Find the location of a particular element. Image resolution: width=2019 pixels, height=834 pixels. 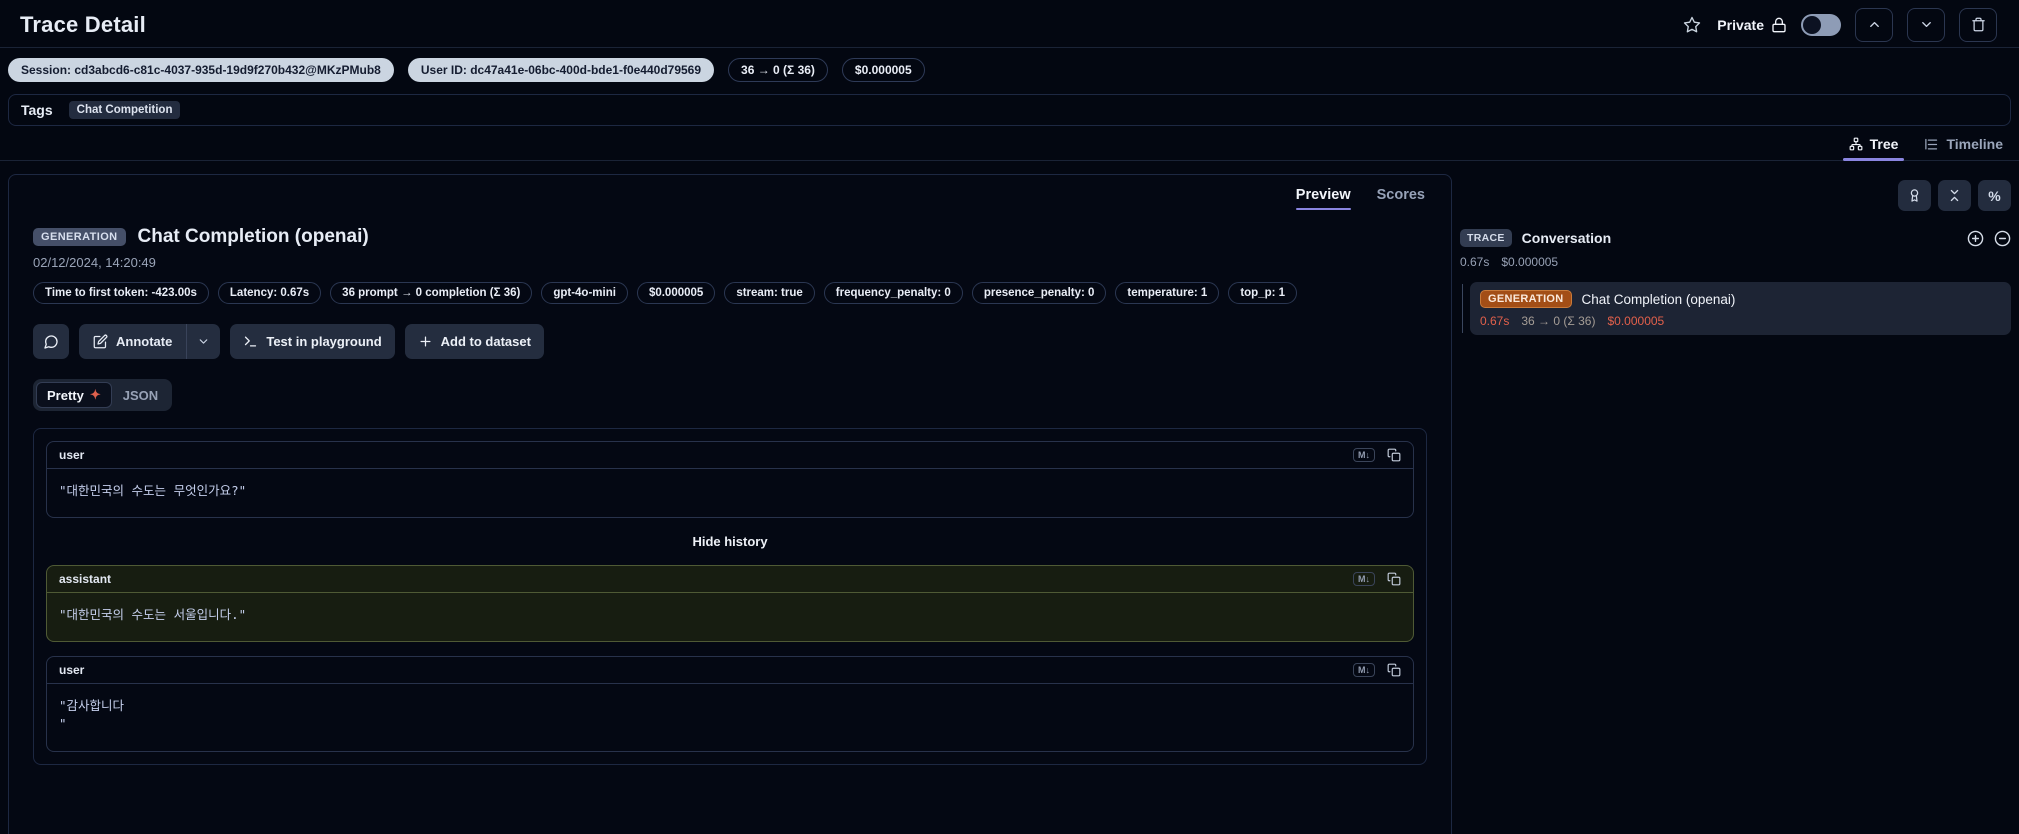

plus-icon is located at coordinates (425, 341).